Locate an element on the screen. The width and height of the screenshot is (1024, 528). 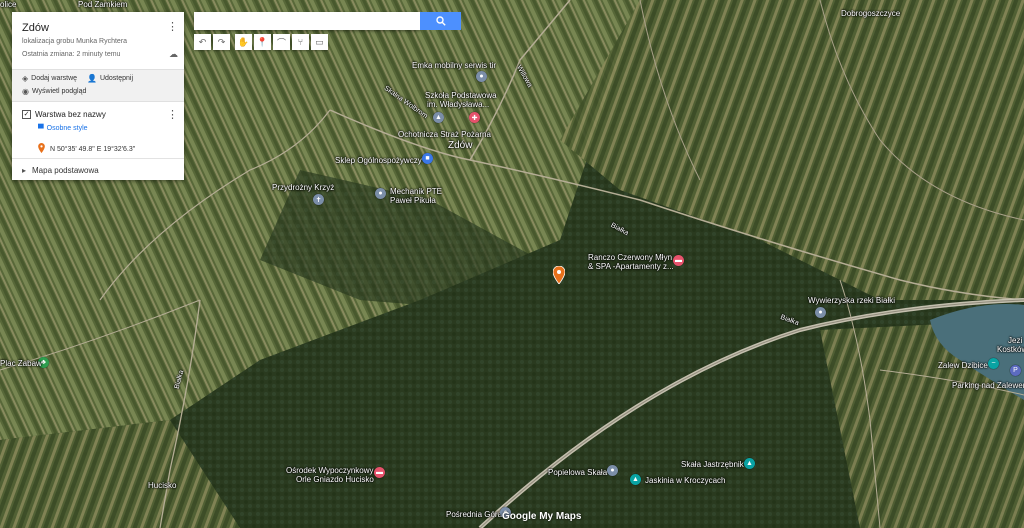
layer-options-icon: ⋮ is located at coordinates (172, 115).